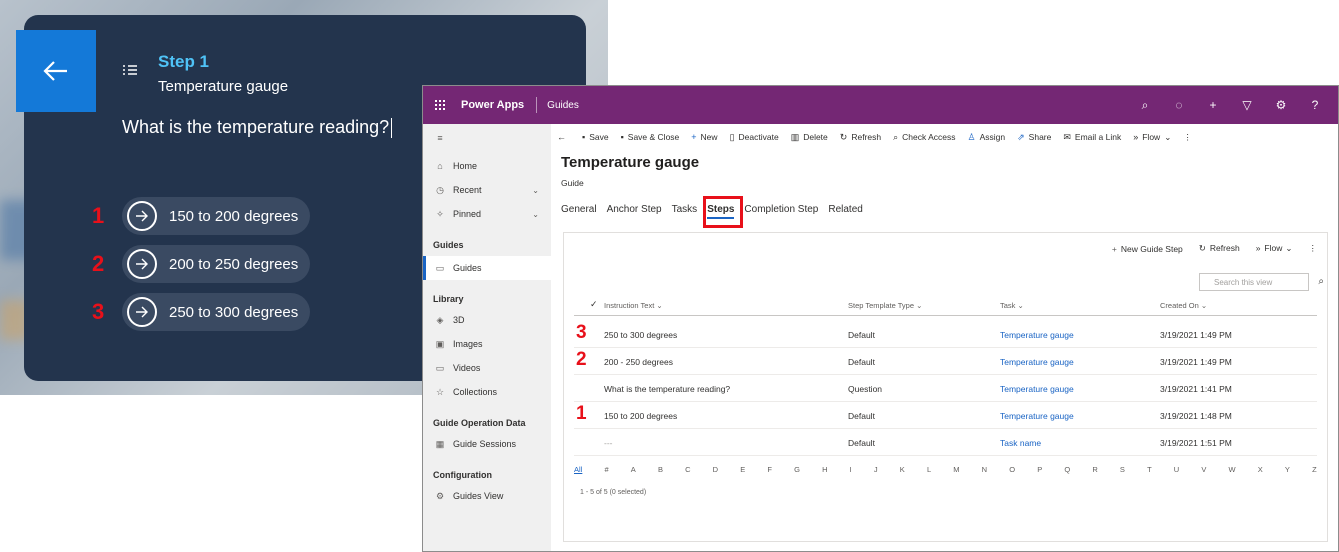 This screenshot has width=1339, height=552. I want to click on select-all-checkmark-icon: ✓, so click(594, 304).